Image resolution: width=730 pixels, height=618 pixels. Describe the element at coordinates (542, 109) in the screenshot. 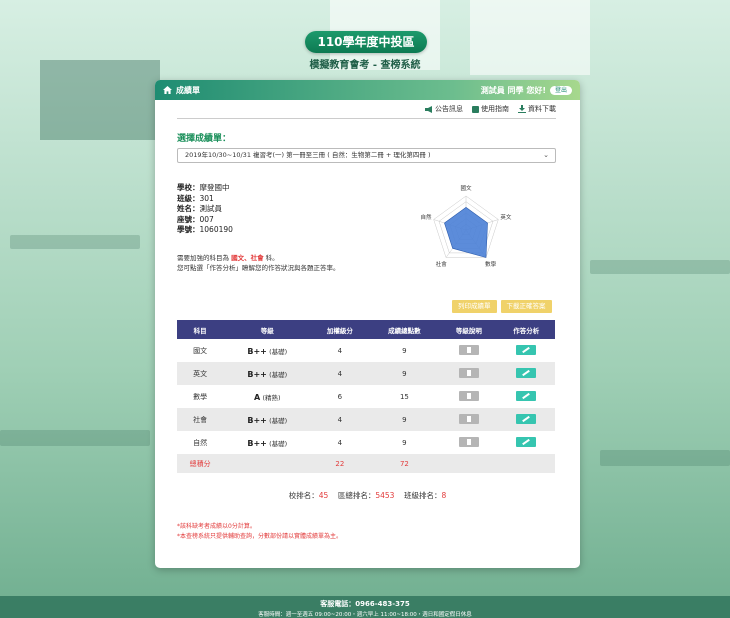

I see `download-label: 資料下載` at that location.